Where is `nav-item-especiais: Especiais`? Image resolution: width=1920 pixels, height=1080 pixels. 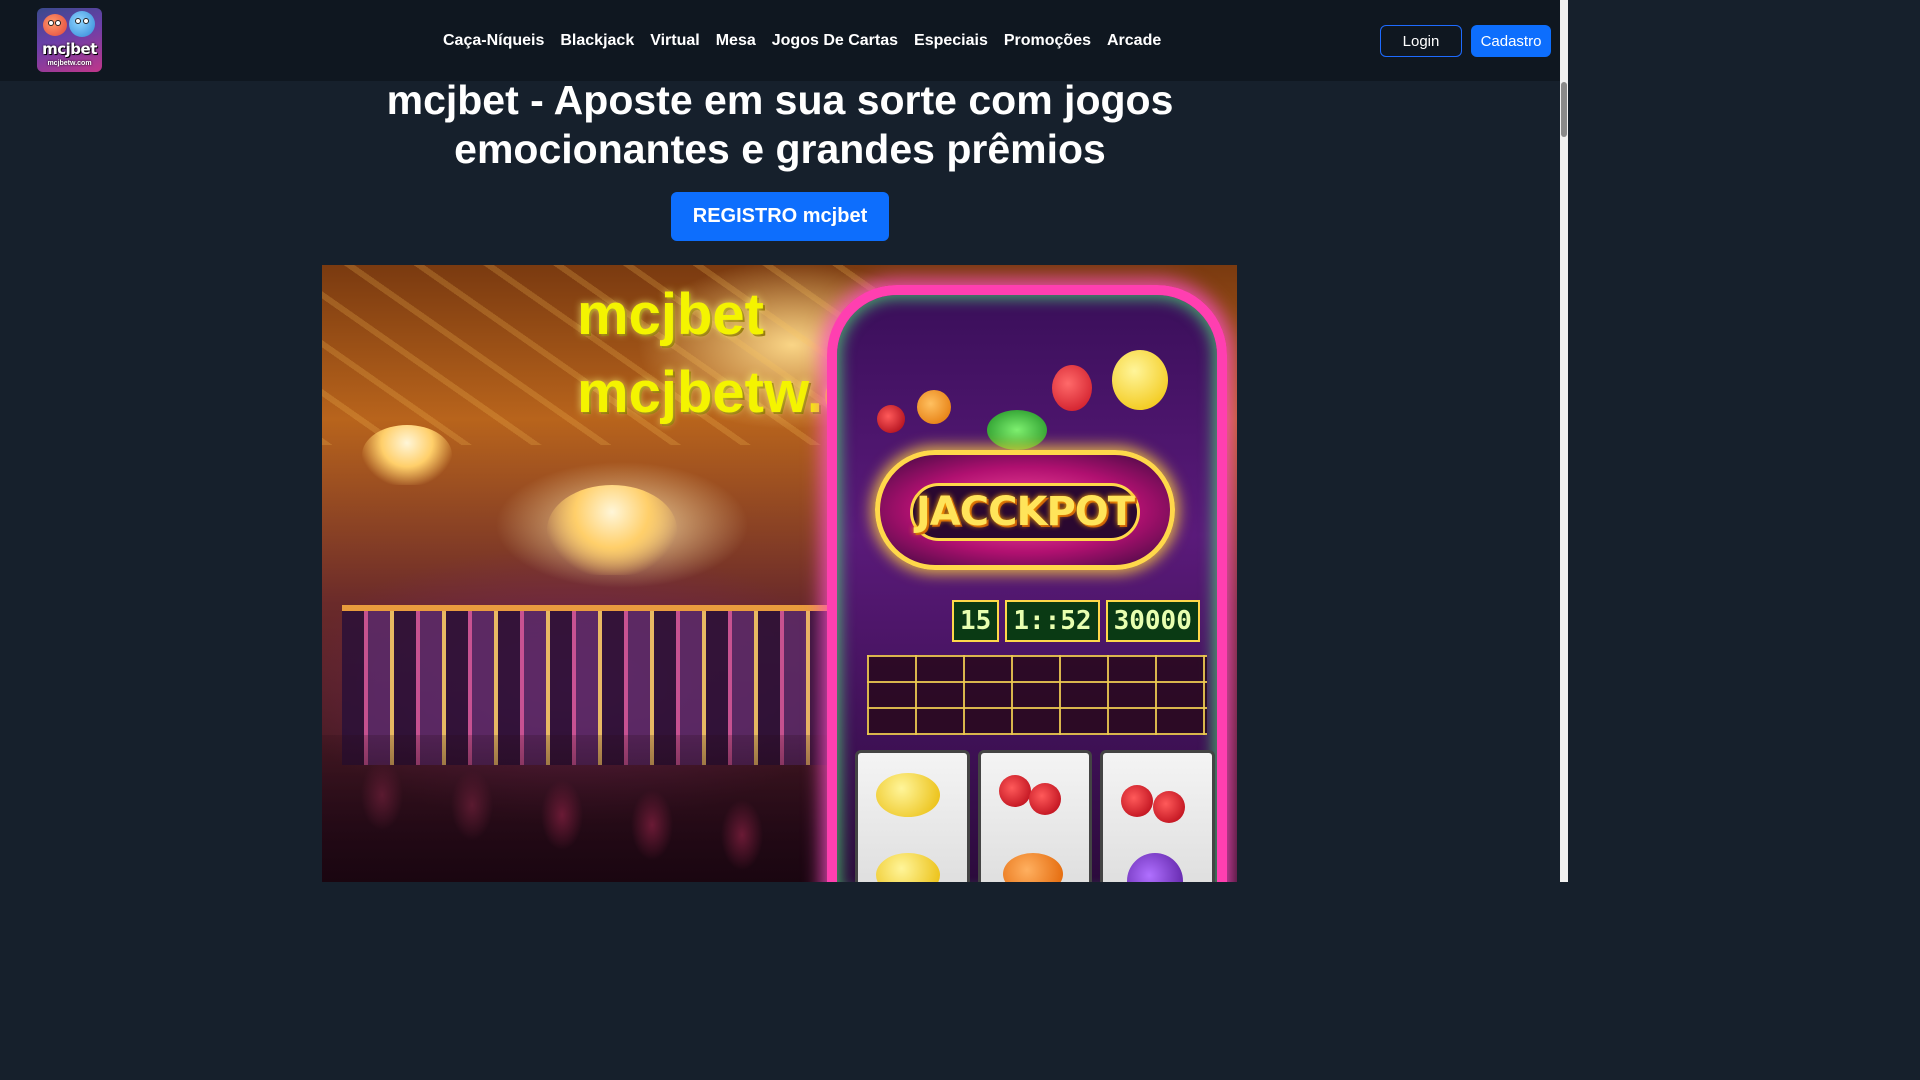 nav-item-especiais: Especiais is located at coordinates (951, 41).